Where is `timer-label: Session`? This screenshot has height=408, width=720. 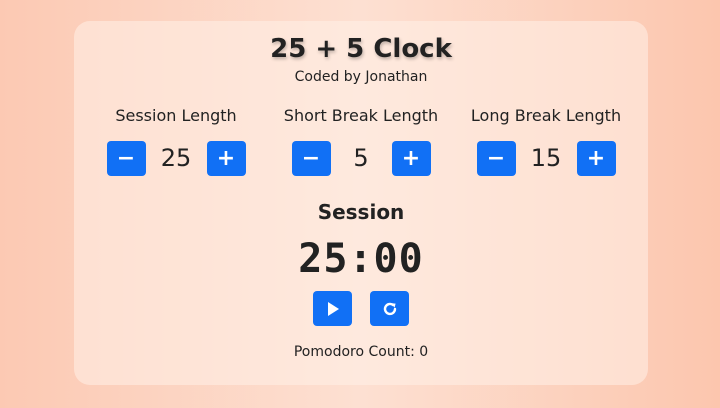 timer-label: Session is located at coordinates (361, 212).